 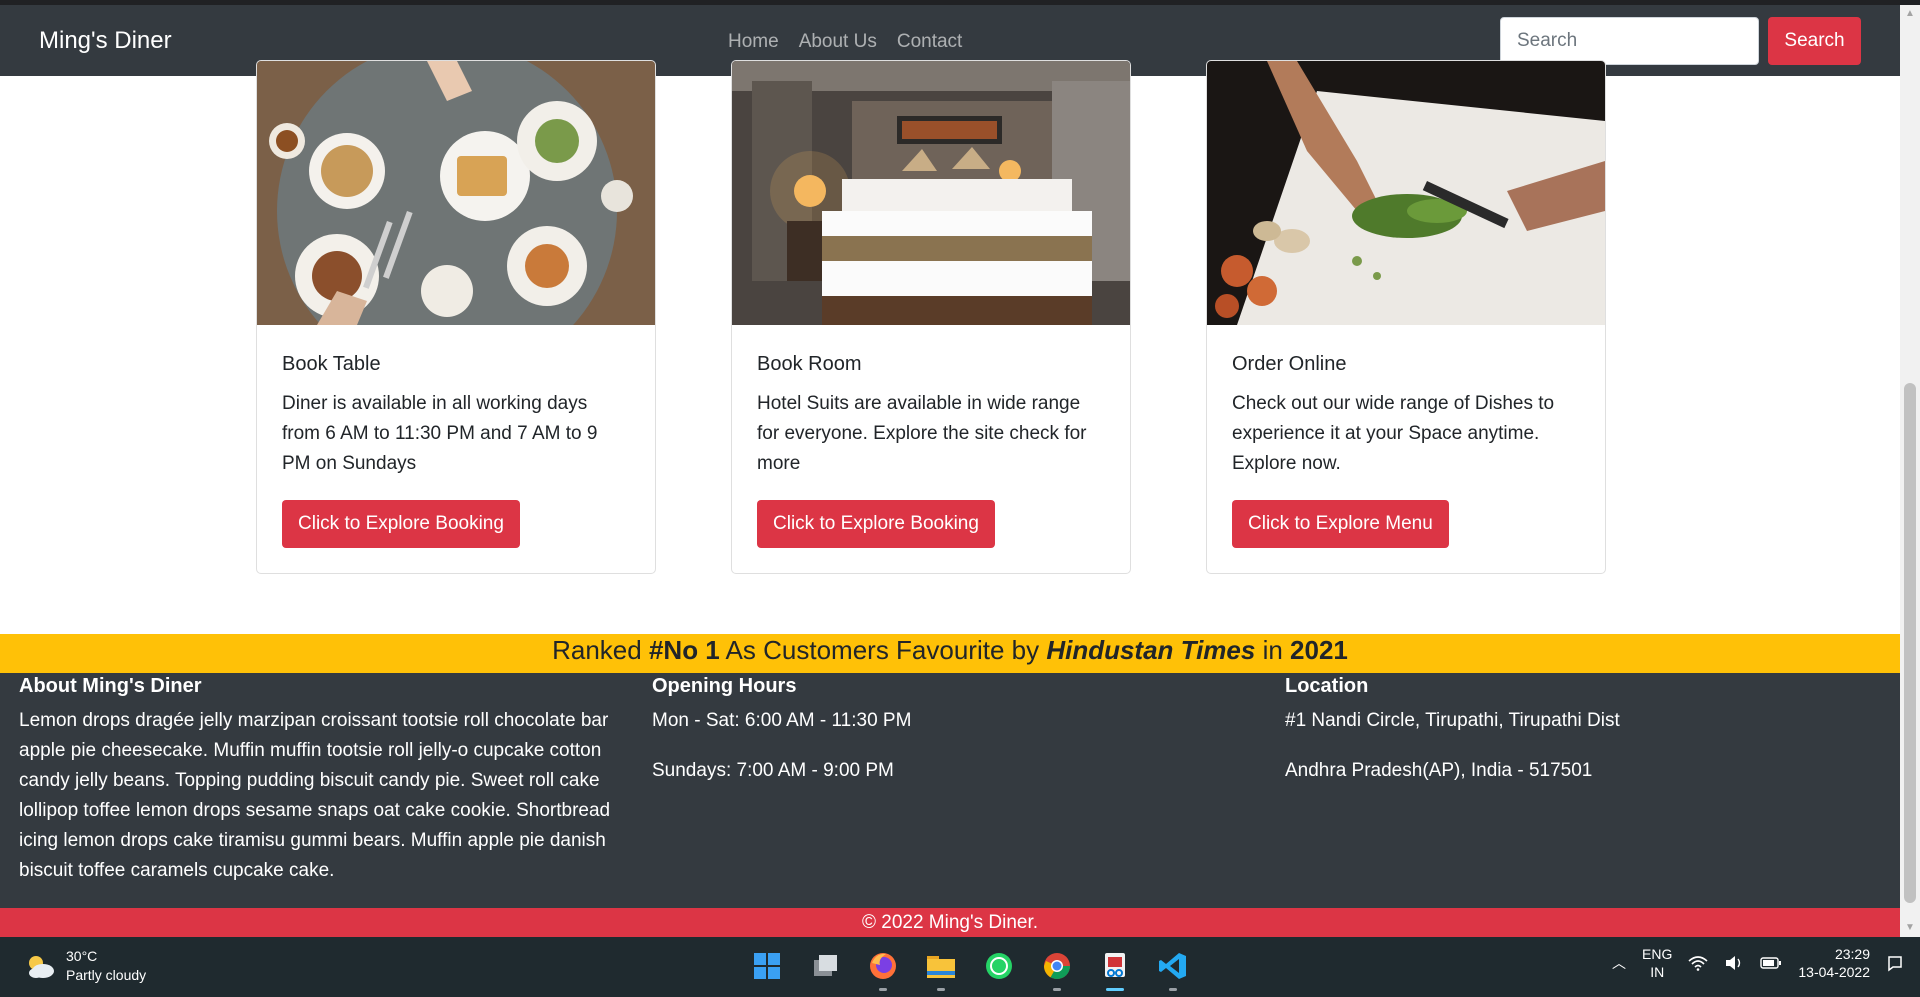 What do you see at coordinates (825, 966) in the screenshot?
I see `task-view-icon` at bounding box center [825, 966].